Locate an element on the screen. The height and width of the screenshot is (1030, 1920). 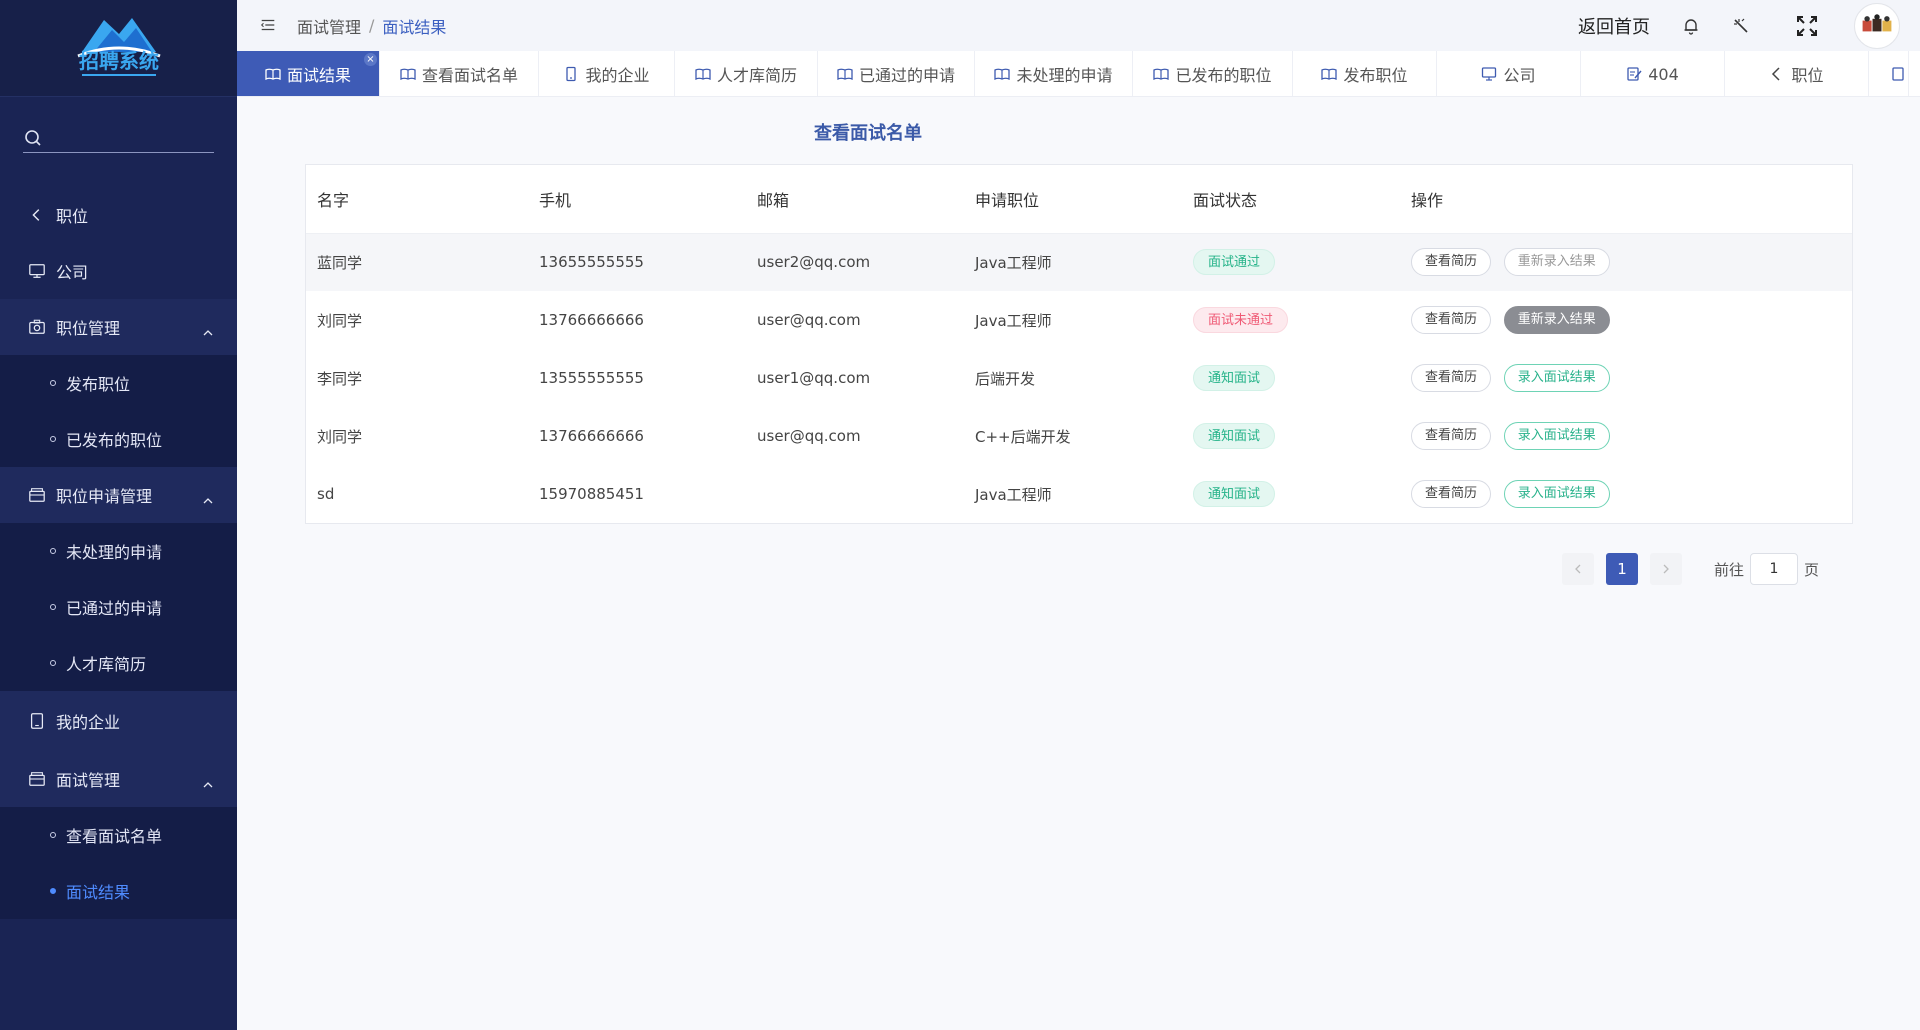
tablet-icon is located at coordinates (37, 721).